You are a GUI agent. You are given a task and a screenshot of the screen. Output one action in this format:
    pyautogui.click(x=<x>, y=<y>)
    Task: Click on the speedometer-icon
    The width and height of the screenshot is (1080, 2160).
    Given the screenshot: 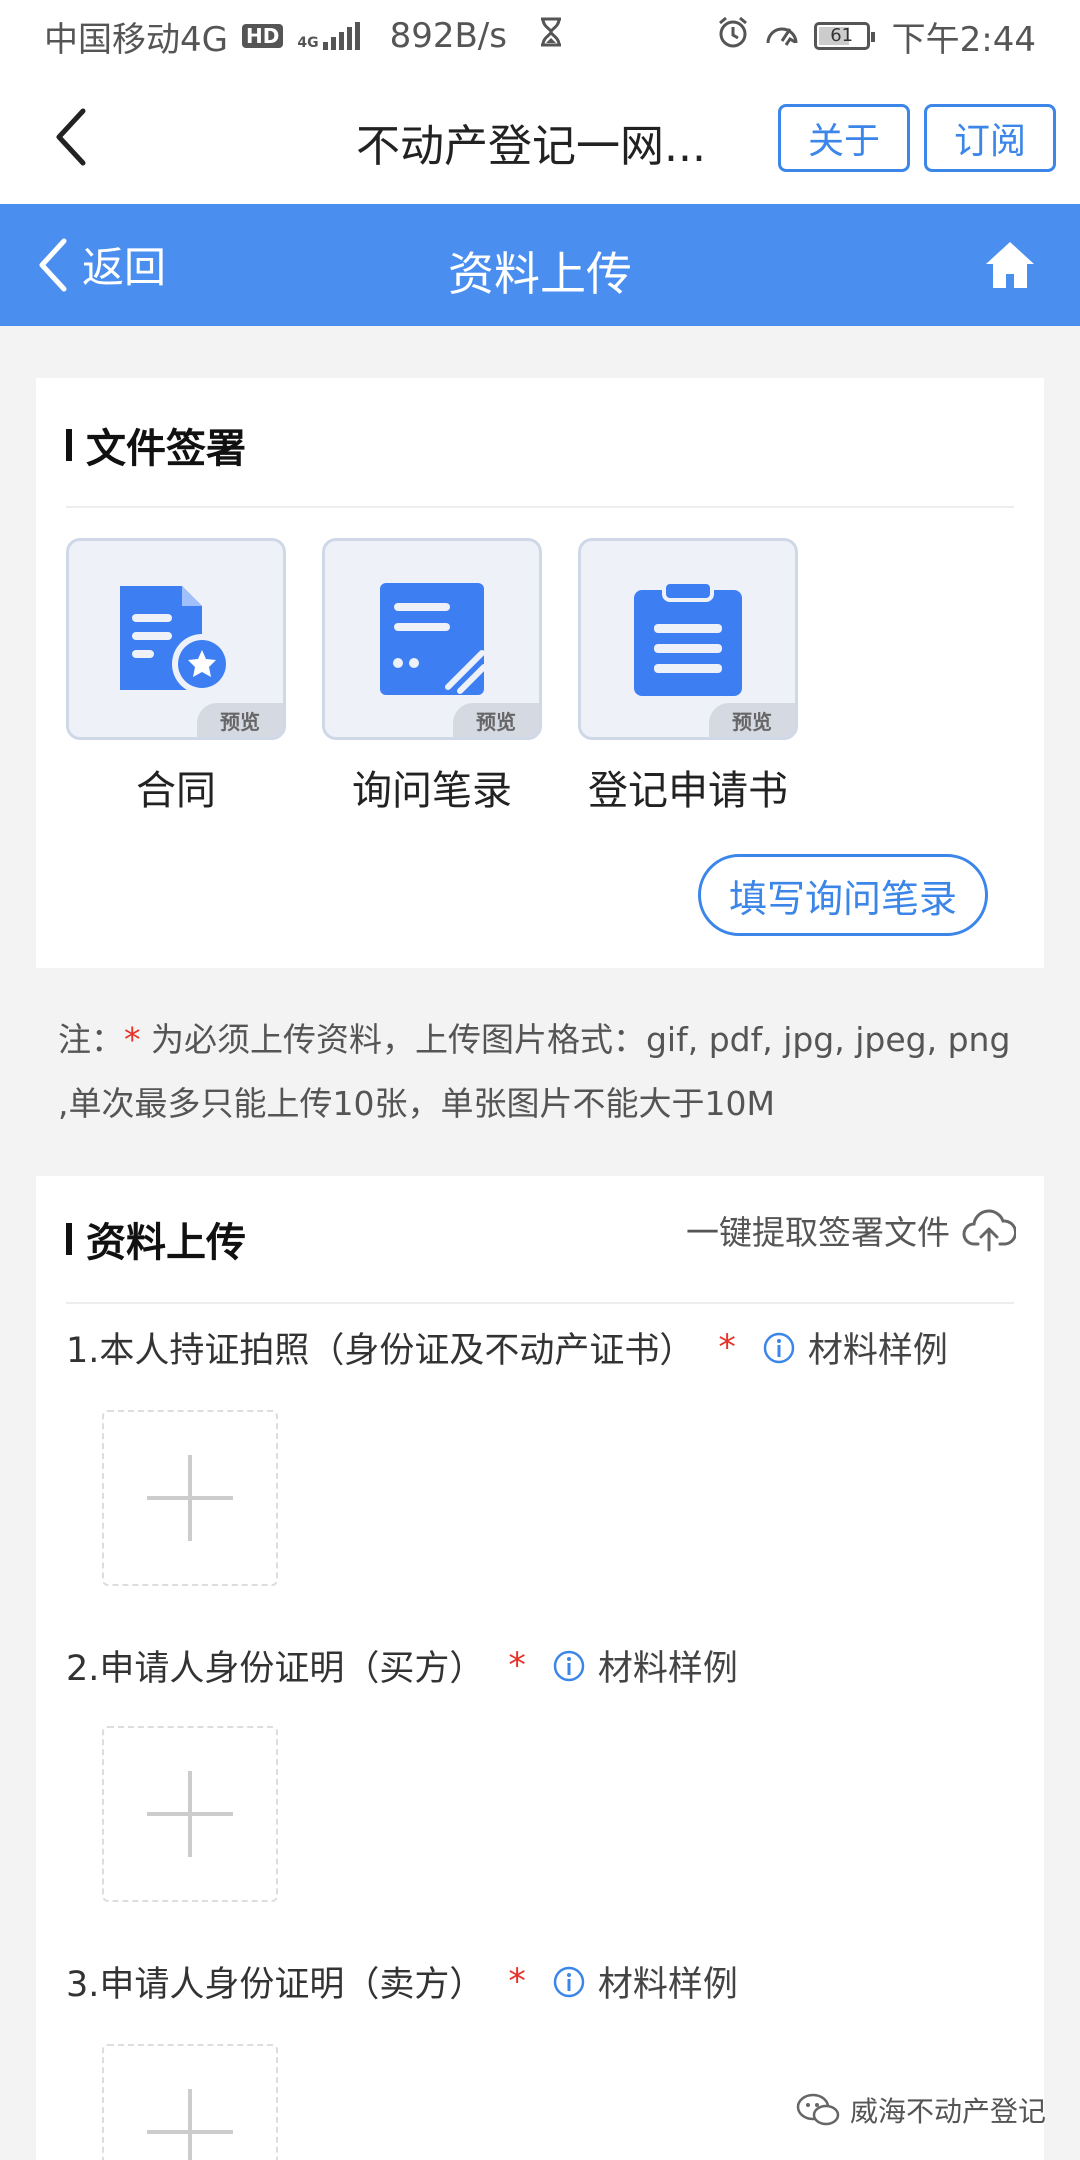 What is the action you would take?
    pyautogui.click(x=782, y=36)
    